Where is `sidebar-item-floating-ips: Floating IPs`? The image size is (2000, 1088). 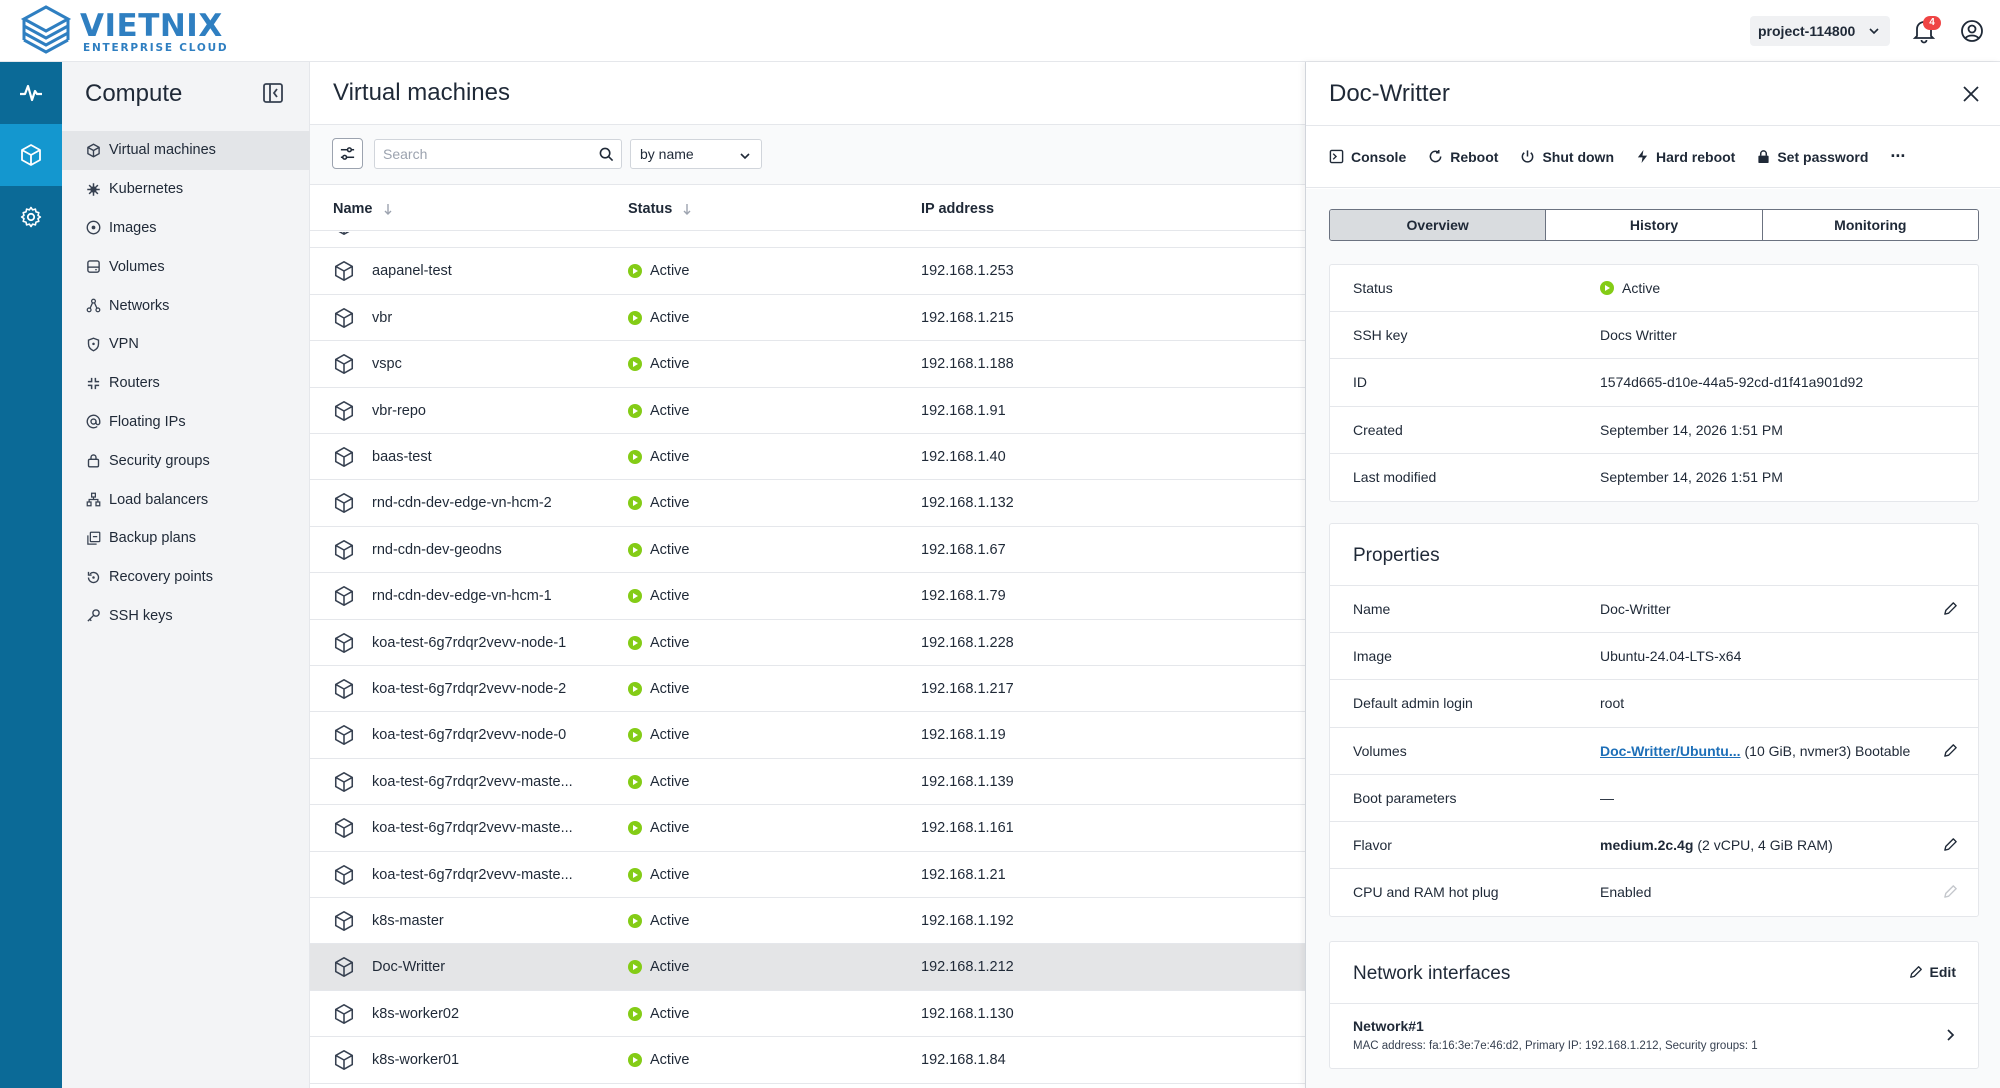
sidebar-item-floating-ips: Floating IPs is located at coordinates (186, 422).